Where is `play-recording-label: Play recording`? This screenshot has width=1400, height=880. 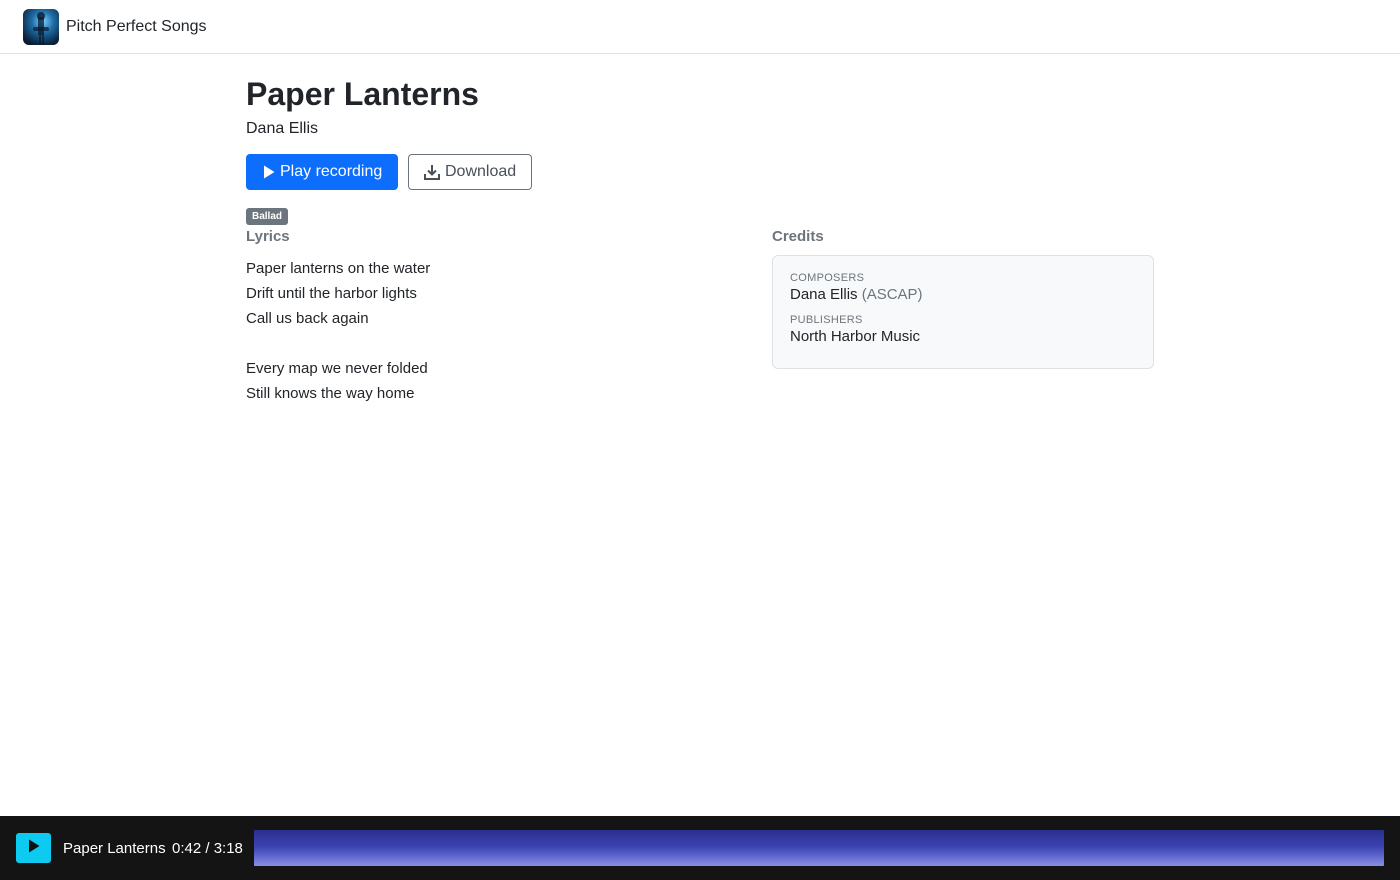 play-recording-label: Play recording is located at coordinates (331, 171).